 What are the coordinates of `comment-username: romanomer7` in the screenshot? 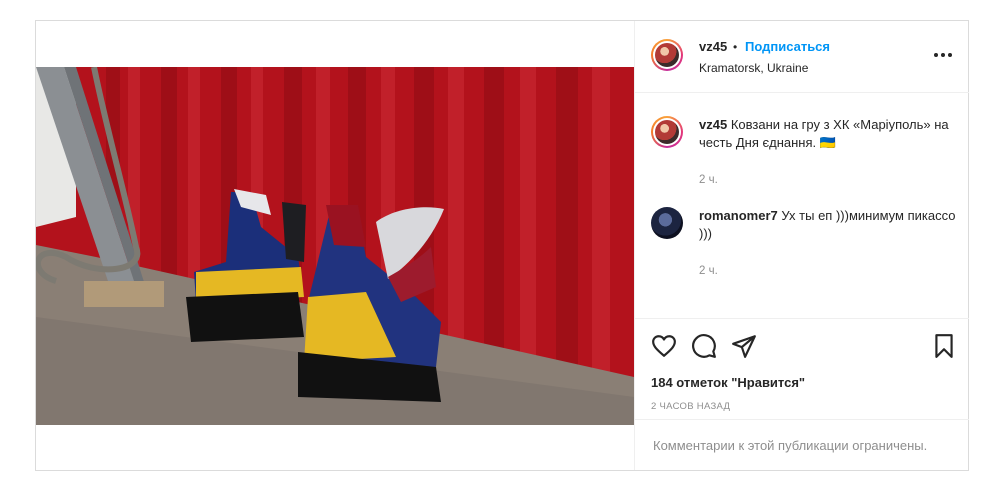 It's located at (738, 215).